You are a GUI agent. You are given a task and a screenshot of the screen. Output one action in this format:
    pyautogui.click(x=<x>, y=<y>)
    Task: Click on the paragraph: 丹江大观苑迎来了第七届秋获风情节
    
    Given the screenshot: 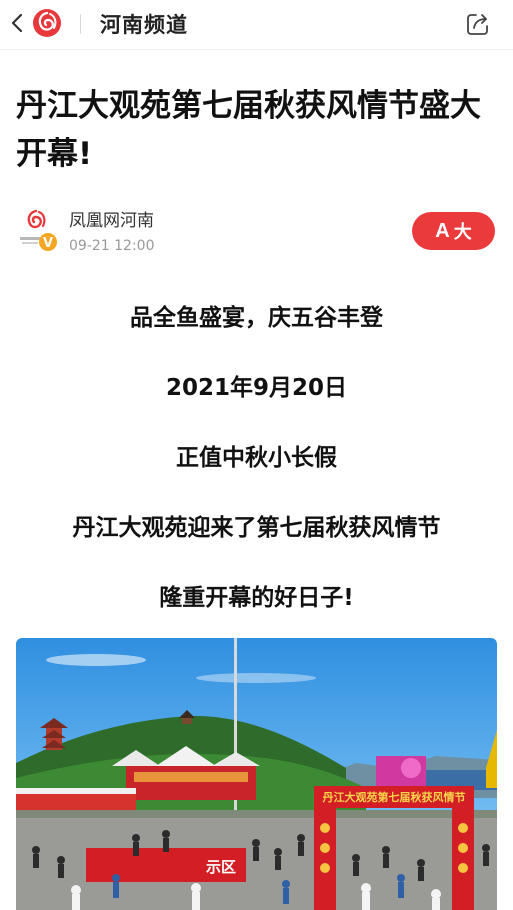 What is the action you would take?
    pyautogui.click(x=256, y=528)
    